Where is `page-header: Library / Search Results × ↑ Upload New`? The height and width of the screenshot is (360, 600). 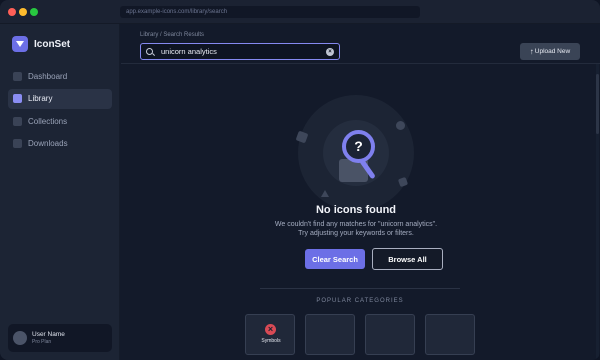 page-header: Library / Search Results × ↑ Upload New is located at coordinates (360, 44).